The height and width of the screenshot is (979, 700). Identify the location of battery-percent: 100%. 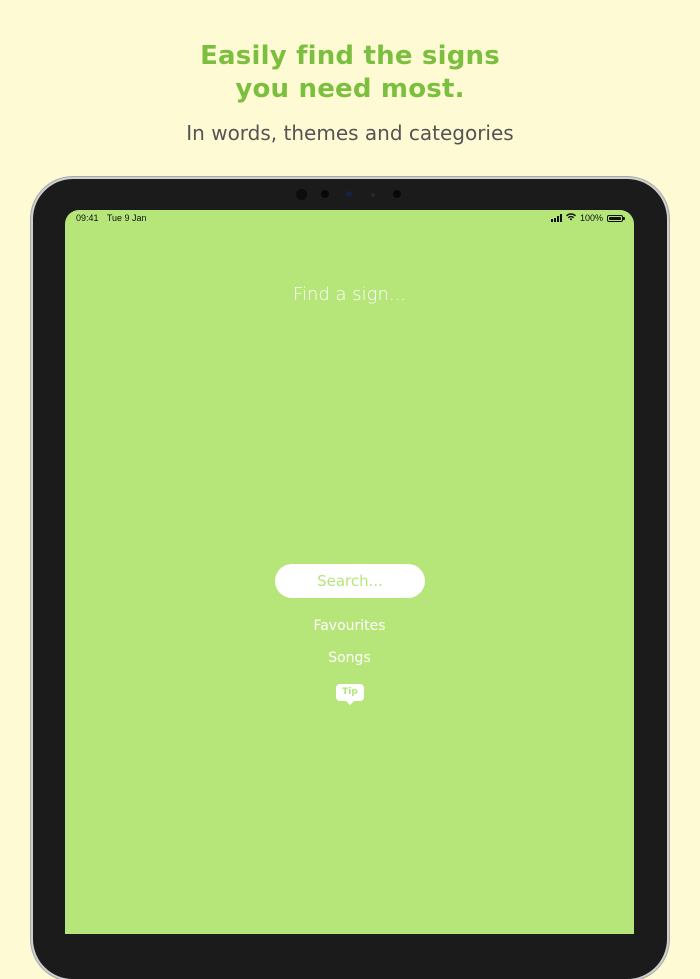
(591, 218).